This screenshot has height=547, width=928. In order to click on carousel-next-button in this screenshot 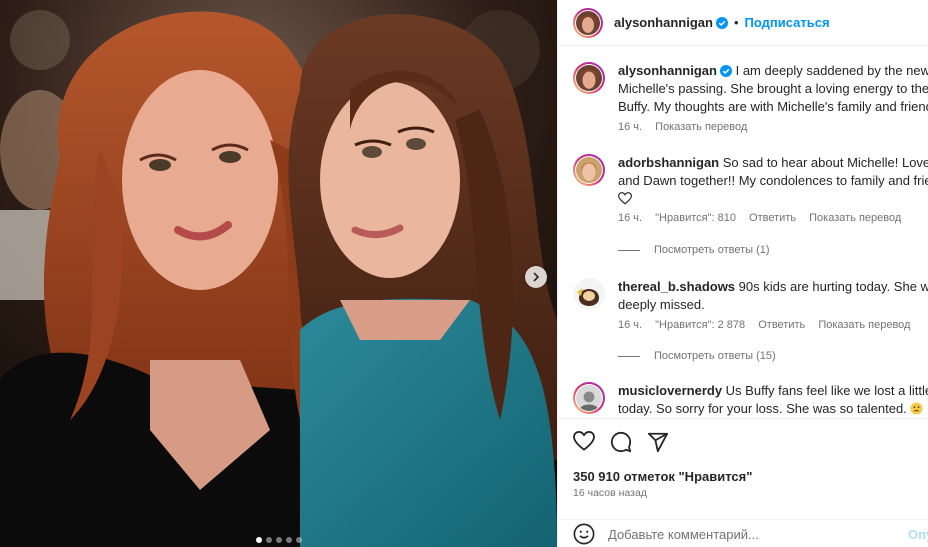, I will do `click(536, 277)`.